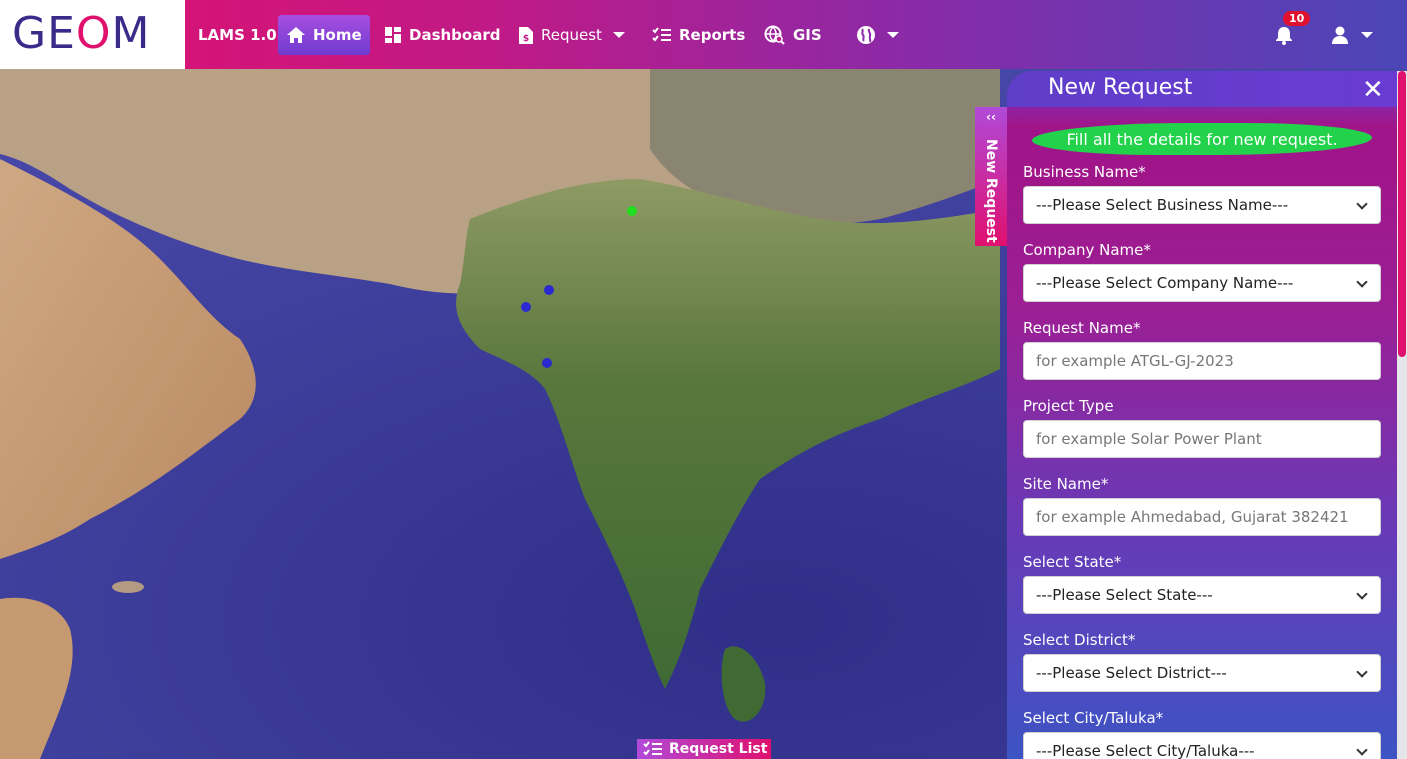 The width and height of the screenshot is (1407, 759). I want to click on request-name-field, so click(1202, 361).